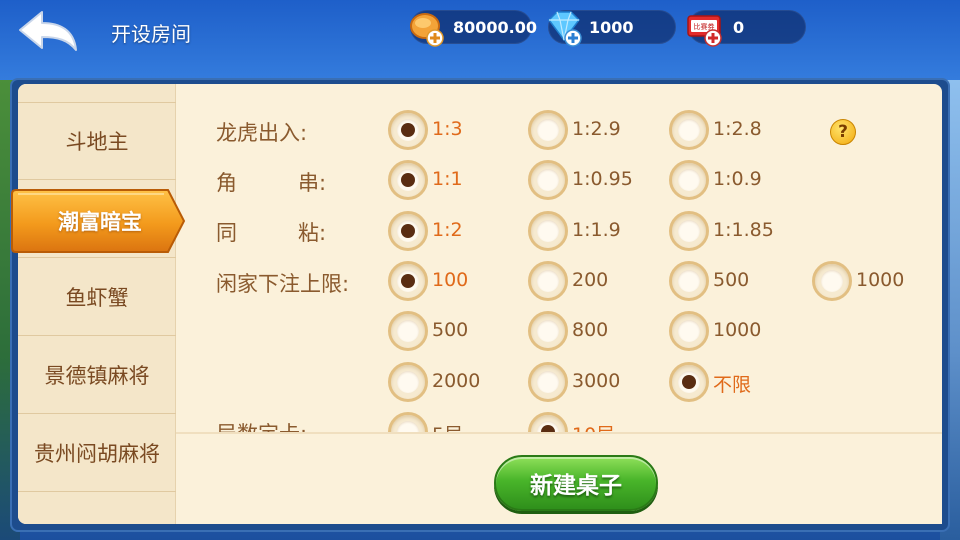 This screenshot has height=540, width=960. I want to click on diamond-balance: 1000, so click(612, 28).